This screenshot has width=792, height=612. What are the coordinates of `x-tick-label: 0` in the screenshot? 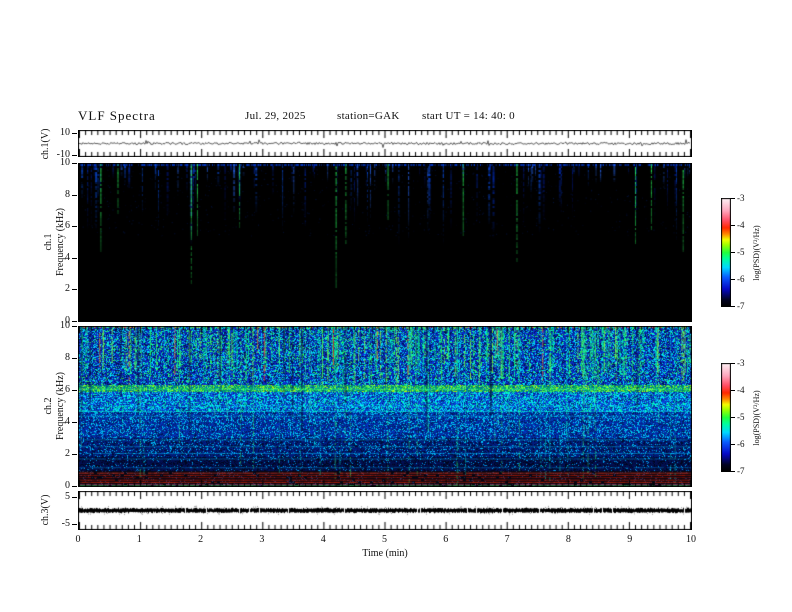 It's located at (78, 539).